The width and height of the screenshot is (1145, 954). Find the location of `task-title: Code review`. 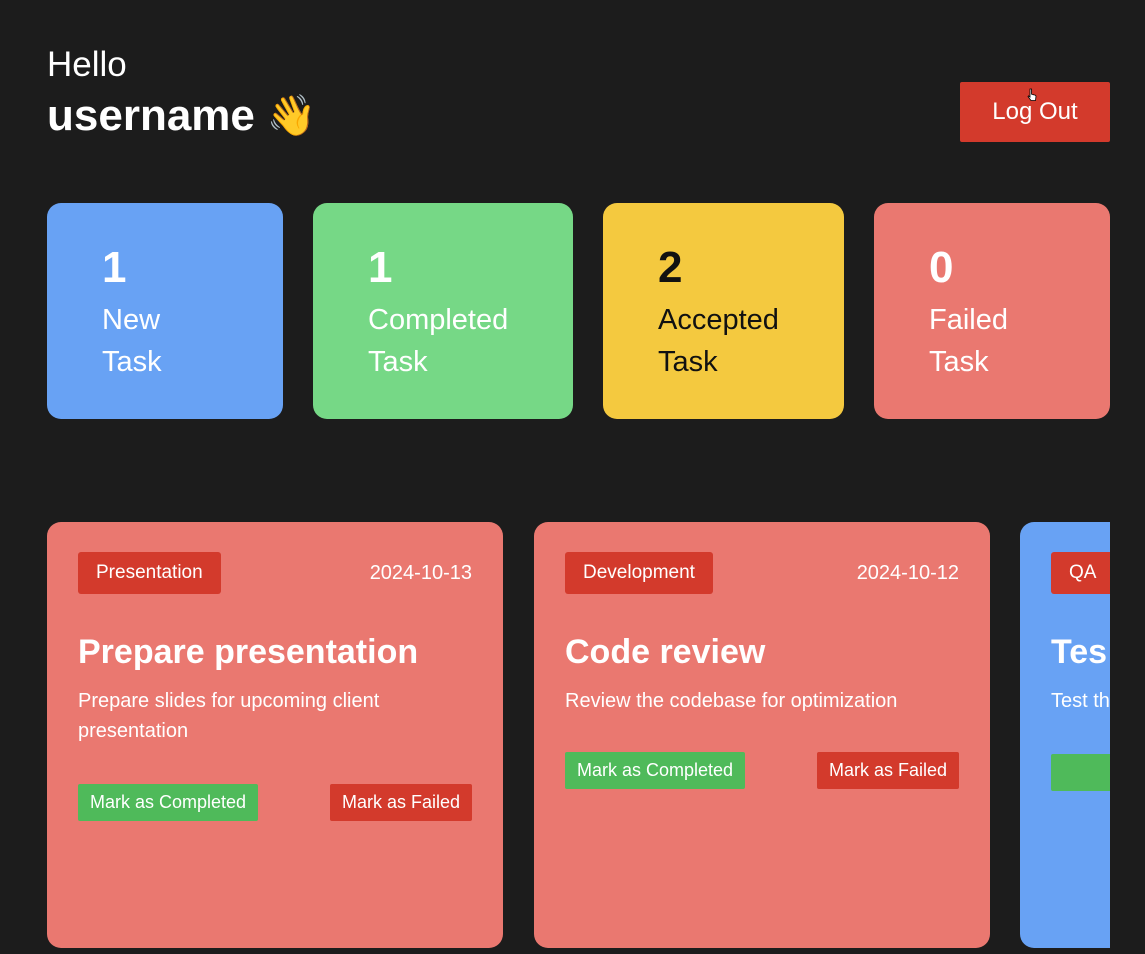

task-title: Code review is located at coordinates (665, 652).